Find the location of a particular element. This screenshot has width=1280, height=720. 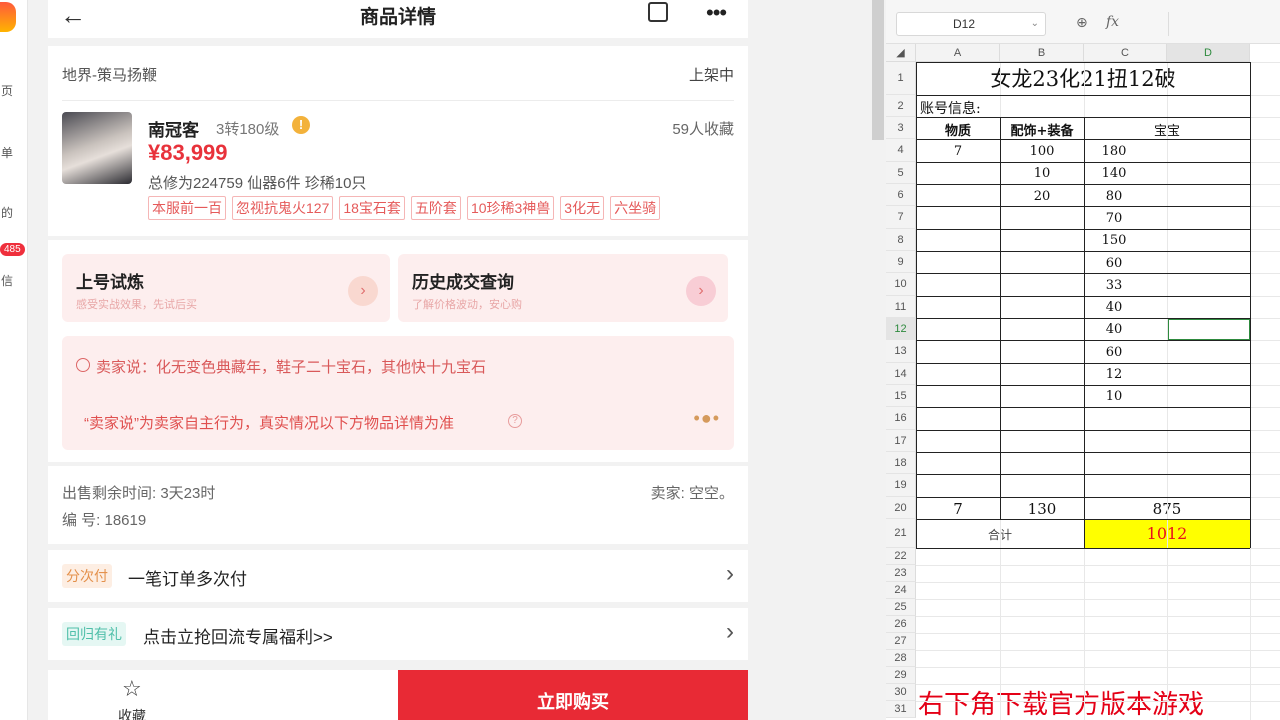

row-header: 10 is located at coordinates (901, 284).